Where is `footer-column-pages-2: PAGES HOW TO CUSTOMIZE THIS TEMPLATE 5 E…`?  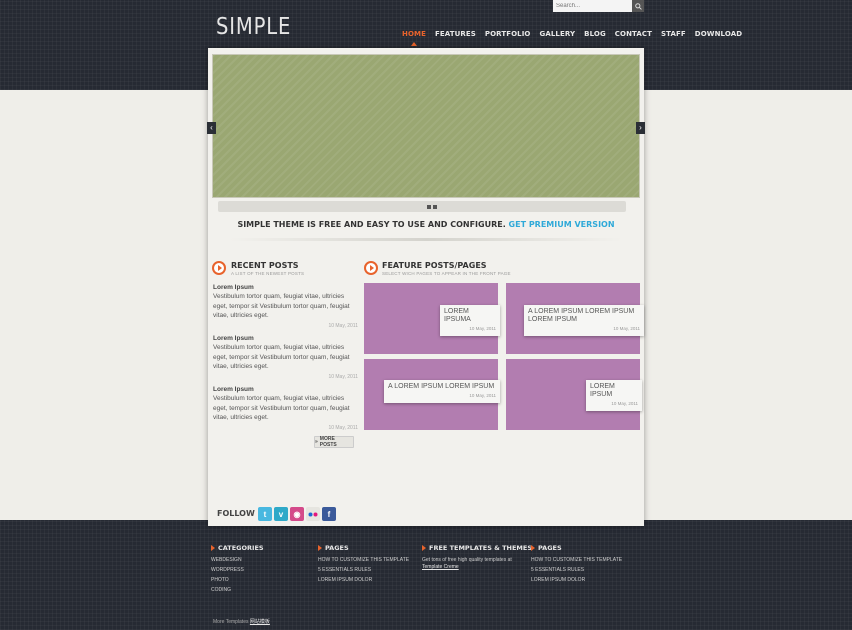
footer-column-pages-2: PAGES HOW TO CUSTOMIZE THIS TEMPLATE 5 E… is located at coordinates (579, 564).